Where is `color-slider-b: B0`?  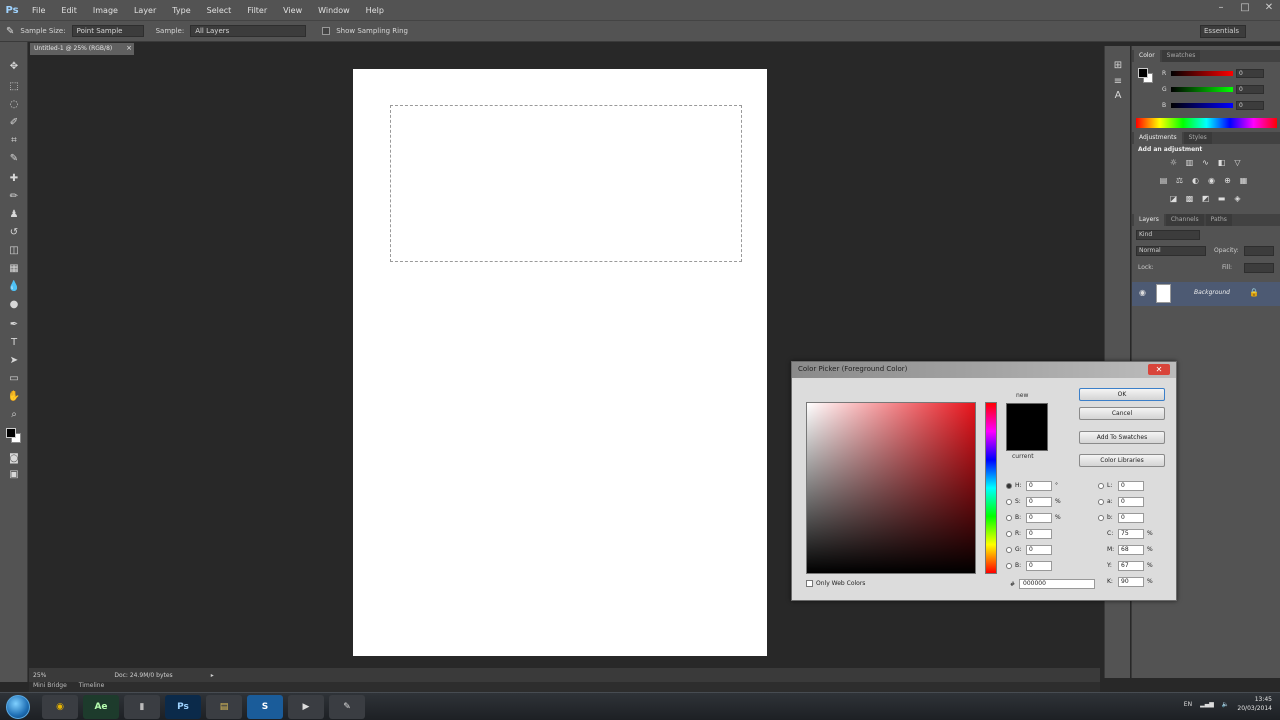 color-slider-b: B0 is located at coordinates (1218, 105).